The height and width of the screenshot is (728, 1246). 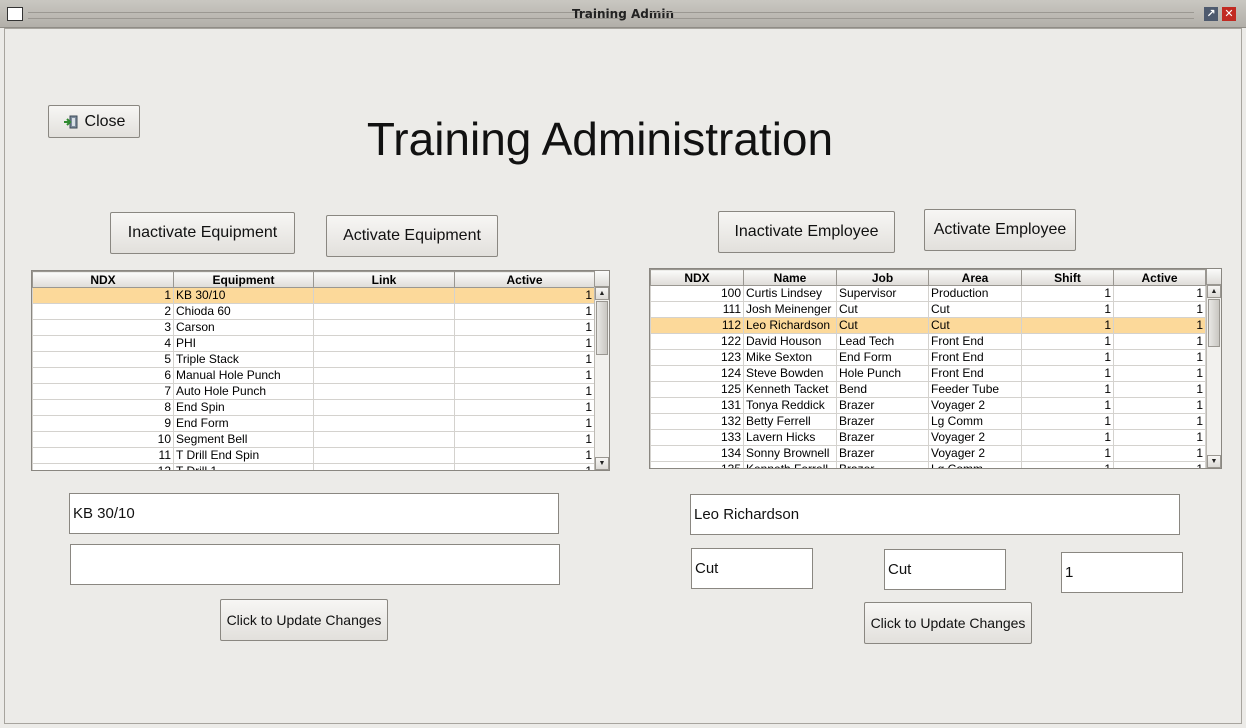 I want to click on scroll-down-arrow-icon: ▼, so click(x=602, y=463).